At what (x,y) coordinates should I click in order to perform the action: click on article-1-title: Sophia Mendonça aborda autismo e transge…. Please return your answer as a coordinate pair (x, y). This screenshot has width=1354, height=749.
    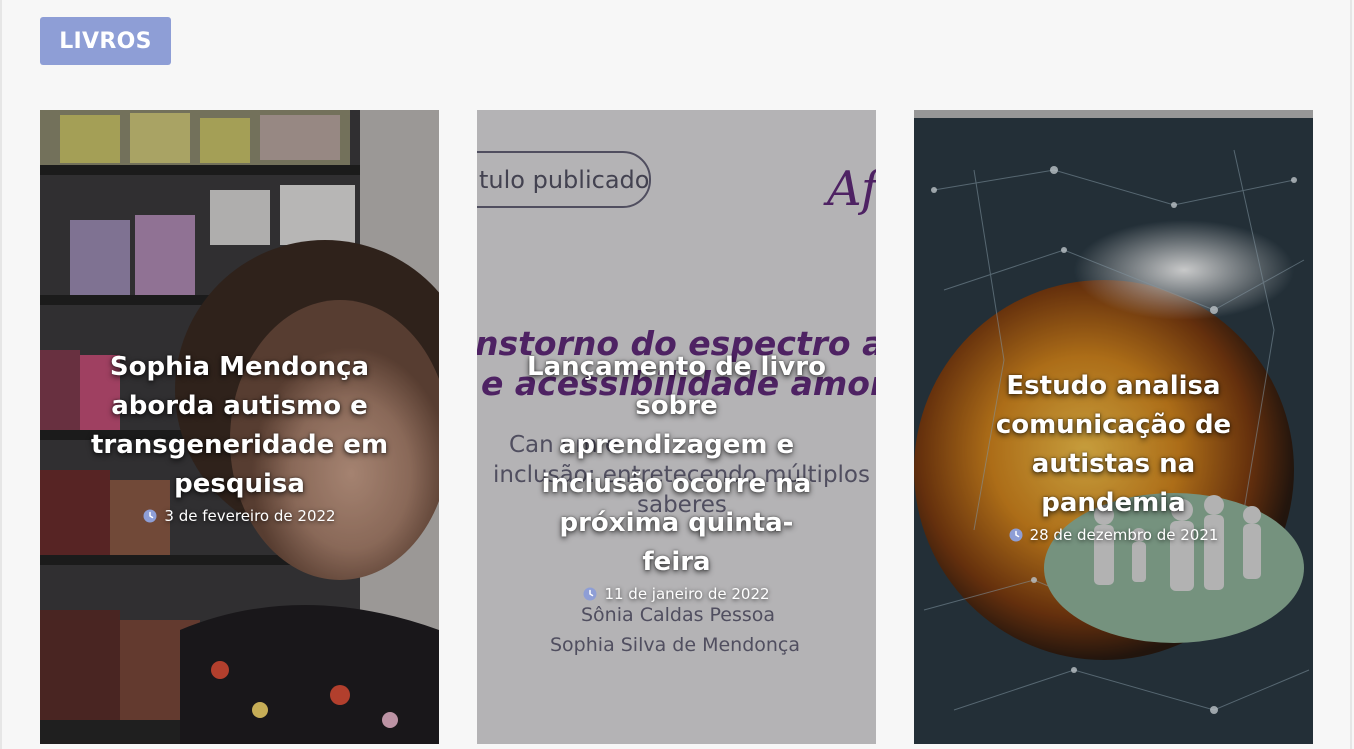
    Looking at the image, I should click on (240, 426).